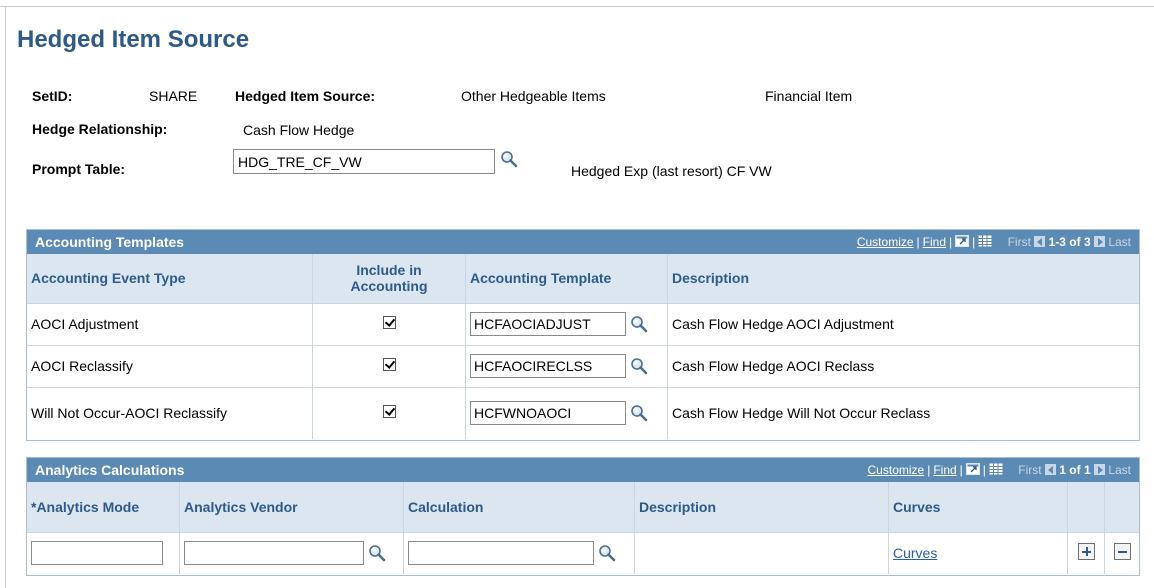  I want to click on add-row-button, so click(1086, 552).